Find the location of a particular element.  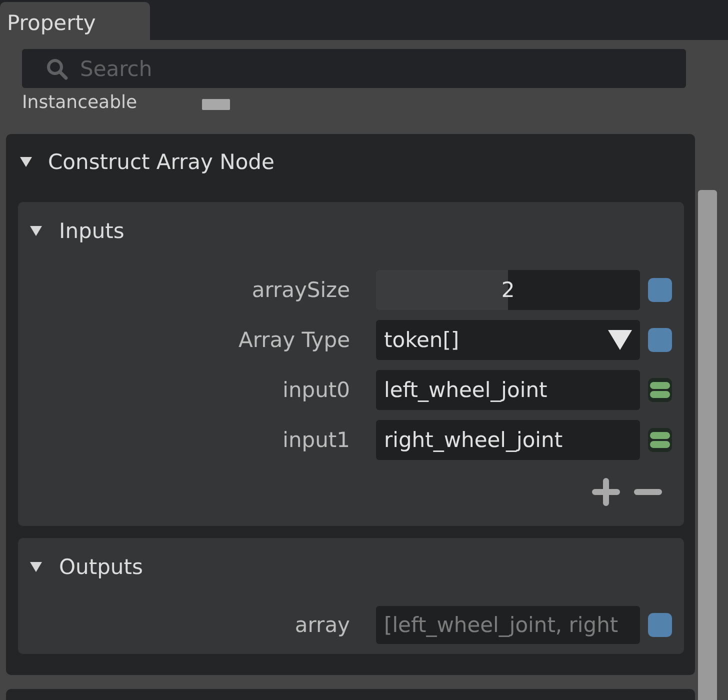

field-label: Array Type is located at coordinates (294, 340).